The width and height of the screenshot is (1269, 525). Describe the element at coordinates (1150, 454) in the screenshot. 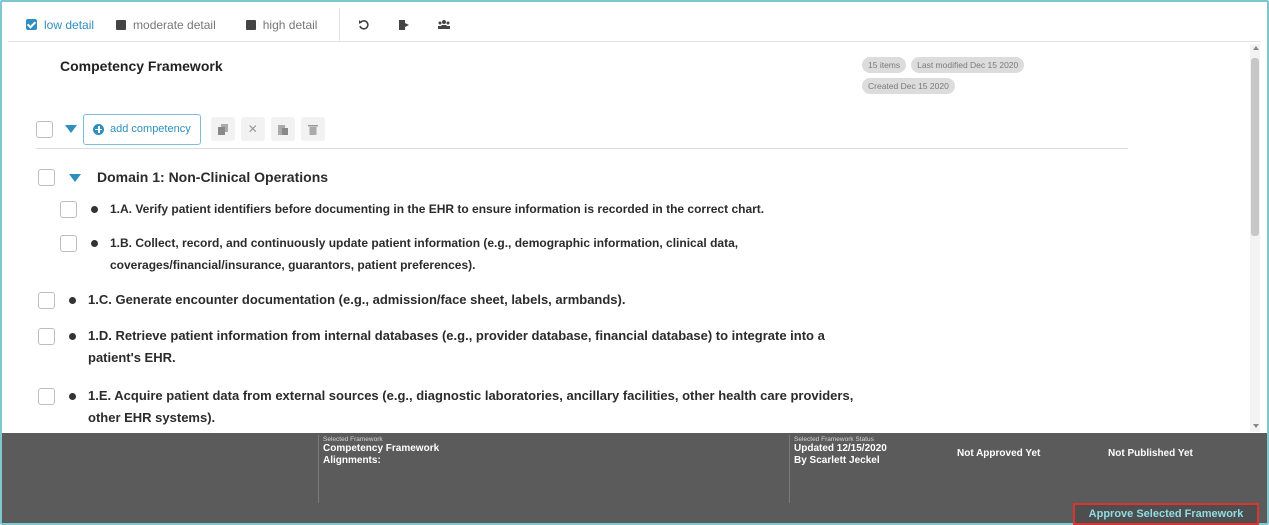

I see `publish-status: Not Published Yet` at that location.